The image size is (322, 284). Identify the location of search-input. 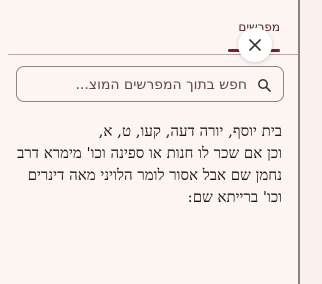
(137, 85).